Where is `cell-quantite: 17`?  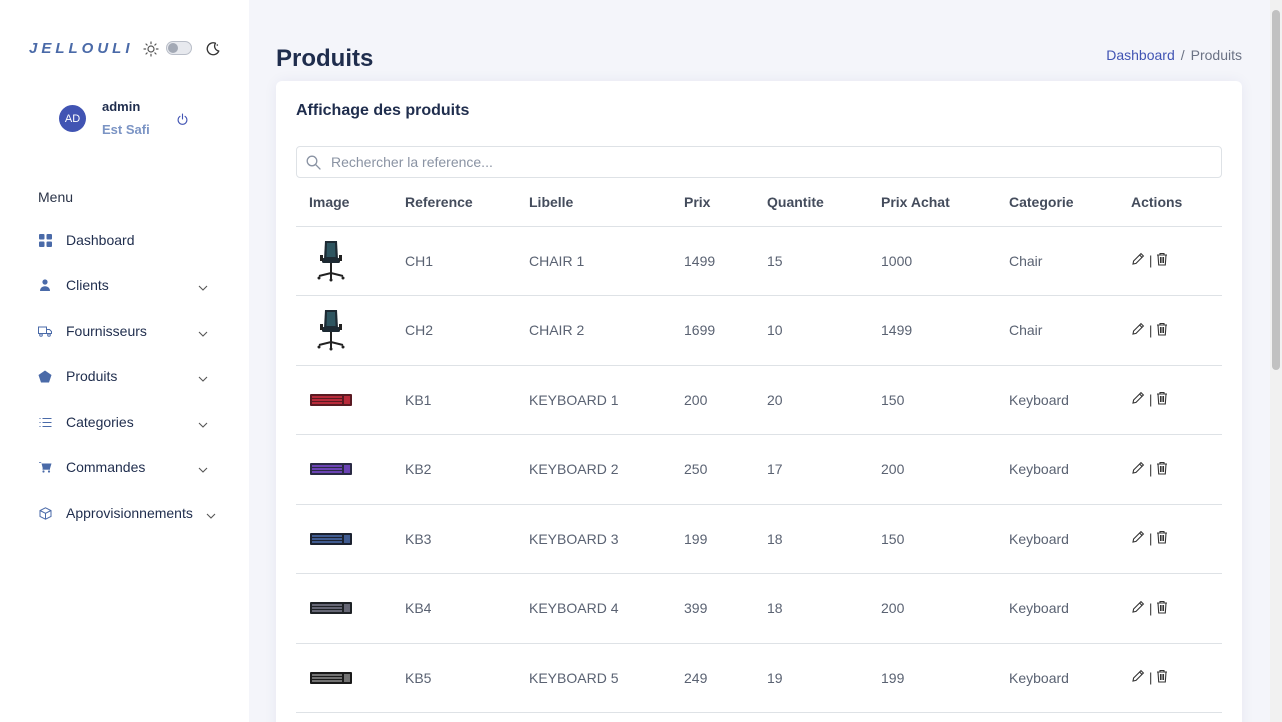
cell-quantite: 17 is located at coordinates (811, 469).